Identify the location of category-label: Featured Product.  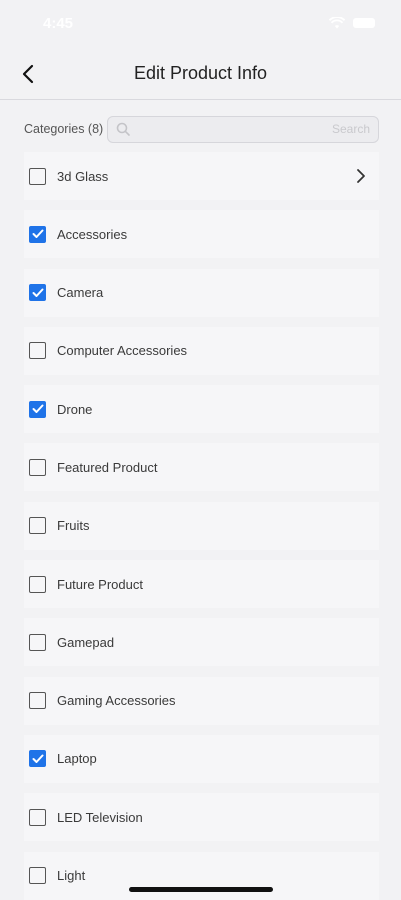
(107, 467).